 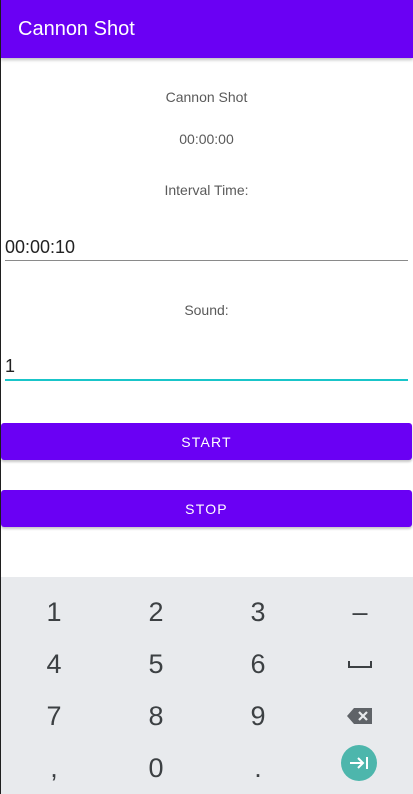 I want to click on key-next, so click(x=359, y=763).